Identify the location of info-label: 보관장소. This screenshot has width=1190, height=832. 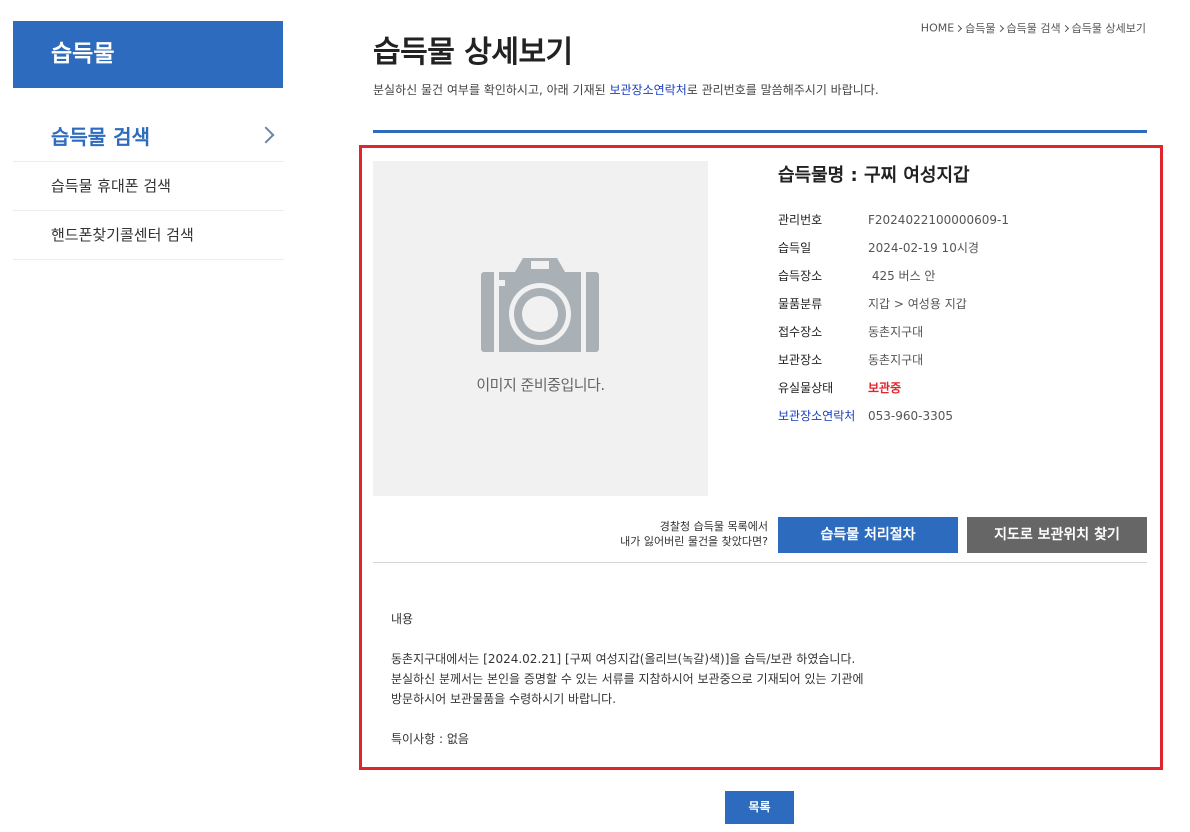
(800, 360).